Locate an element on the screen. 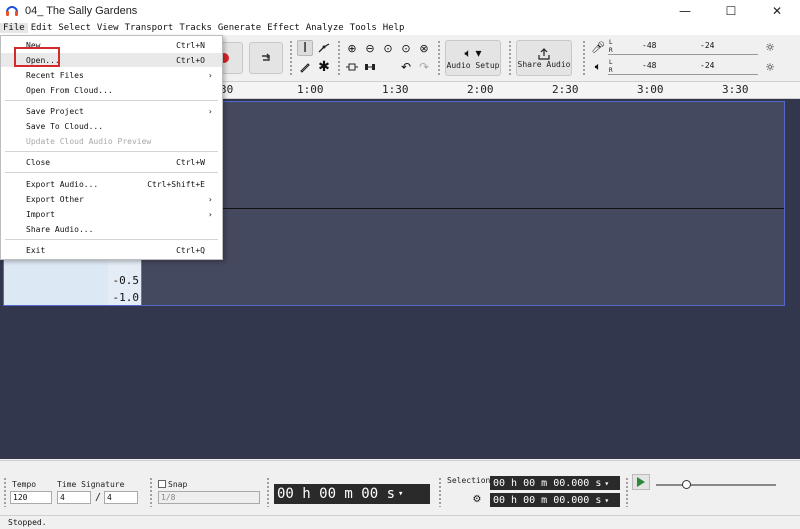  draw-tool-button is located at coordinates (305, 67).